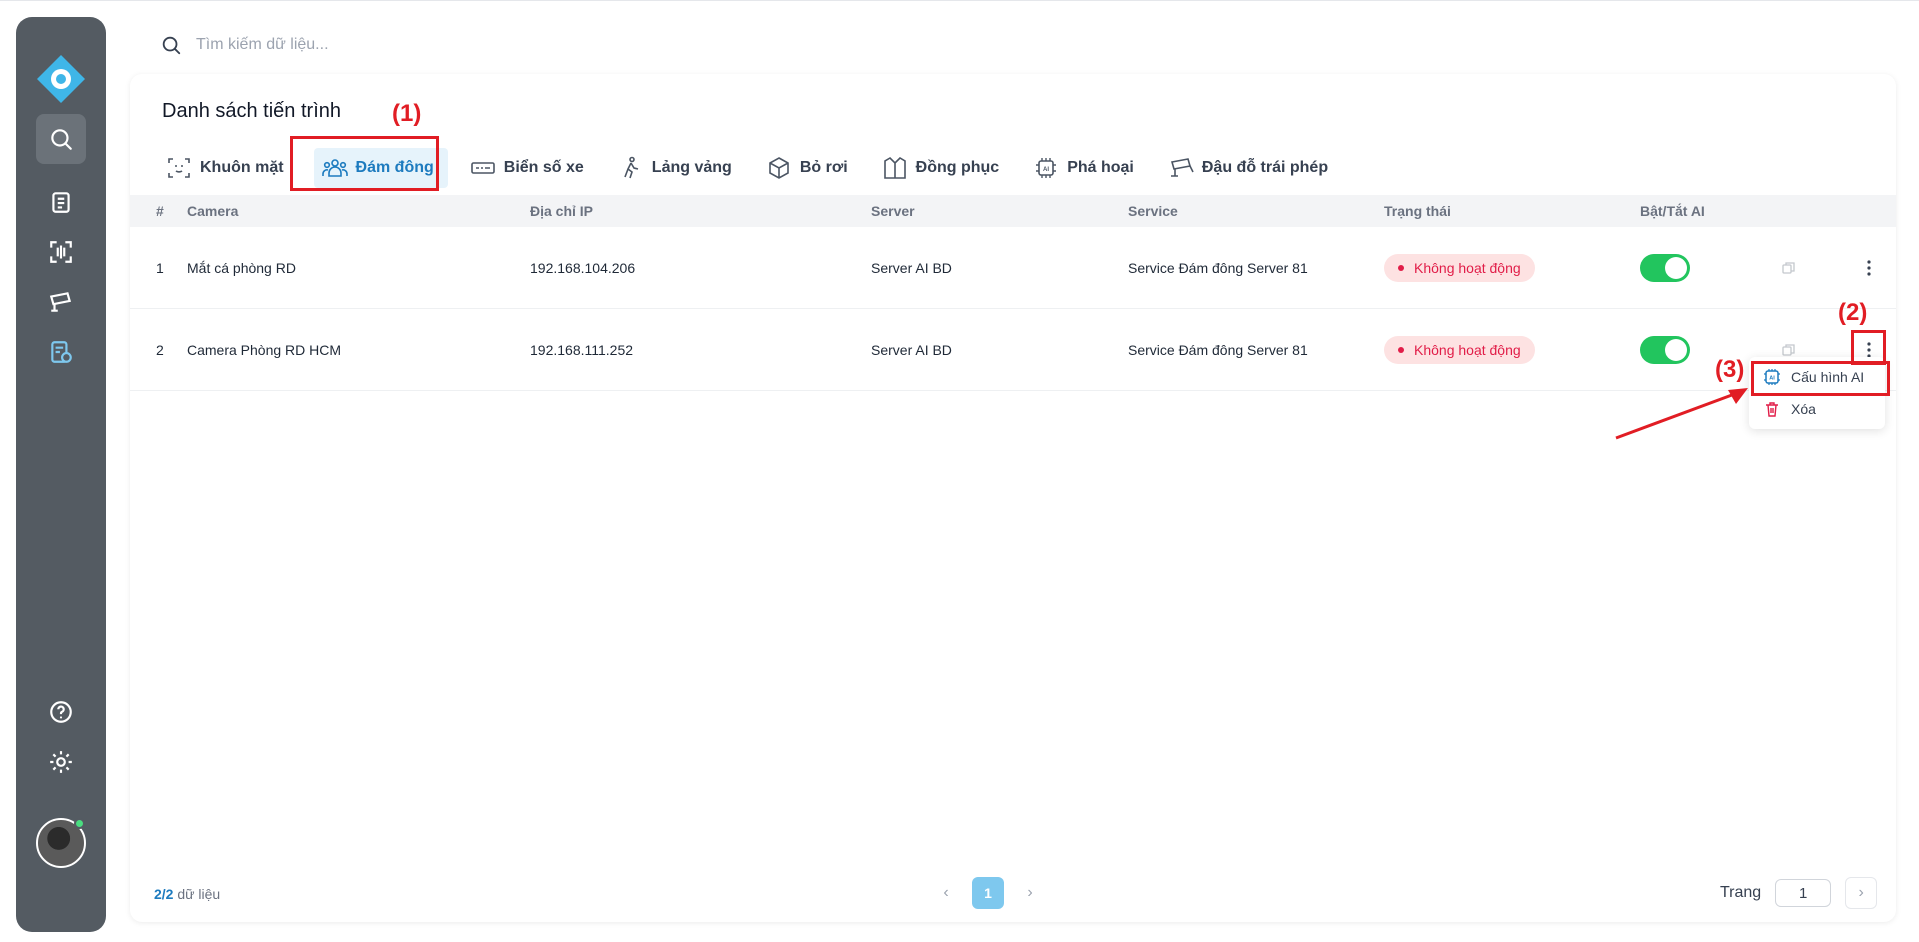 Image resolution: width=1919 pixels, height=942 pixels. I want to click on record-count-total: /2, so click(167, 894).